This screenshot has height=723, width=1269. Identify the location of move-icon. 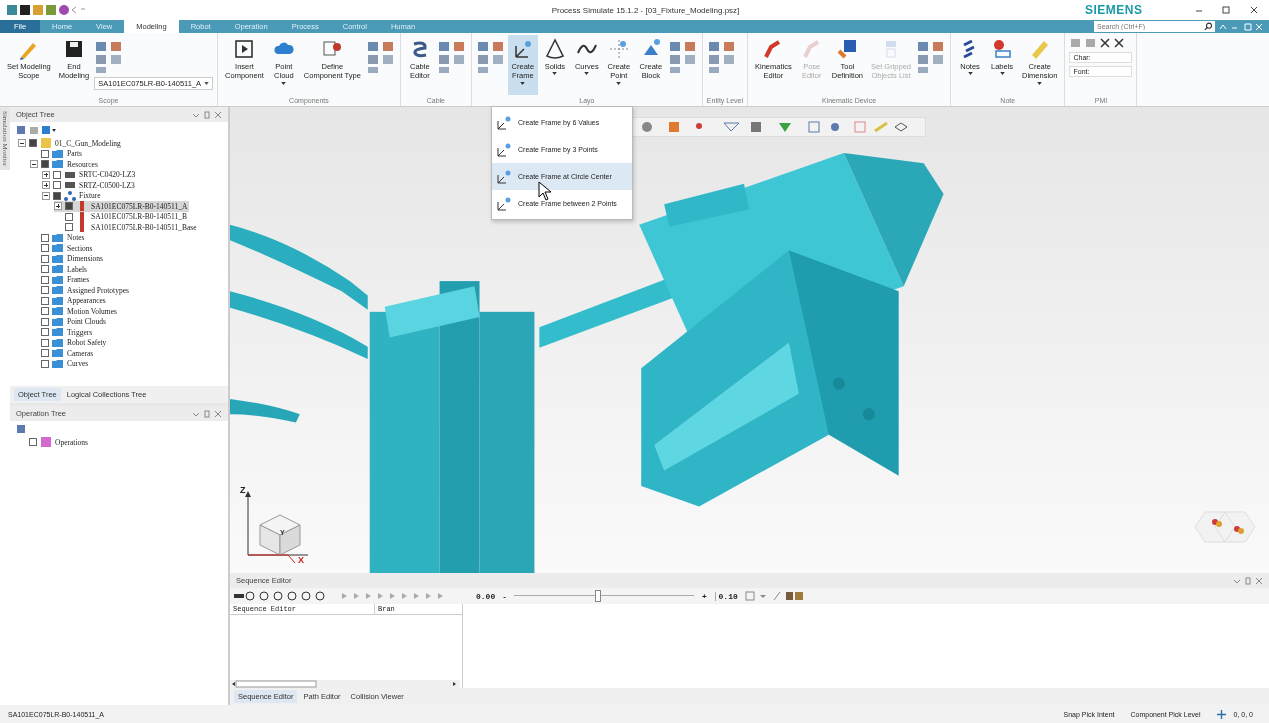
(1221, 714).